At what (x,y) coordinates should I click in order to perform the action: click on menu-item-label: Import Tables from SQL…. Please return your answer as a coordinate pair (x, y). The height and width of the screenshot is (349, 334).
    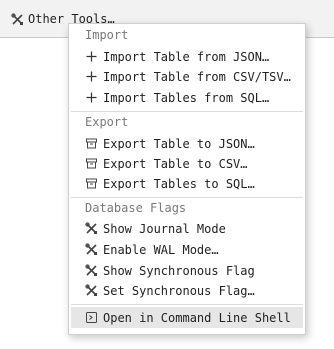
    Looking at the image, I should click on (186, 97).